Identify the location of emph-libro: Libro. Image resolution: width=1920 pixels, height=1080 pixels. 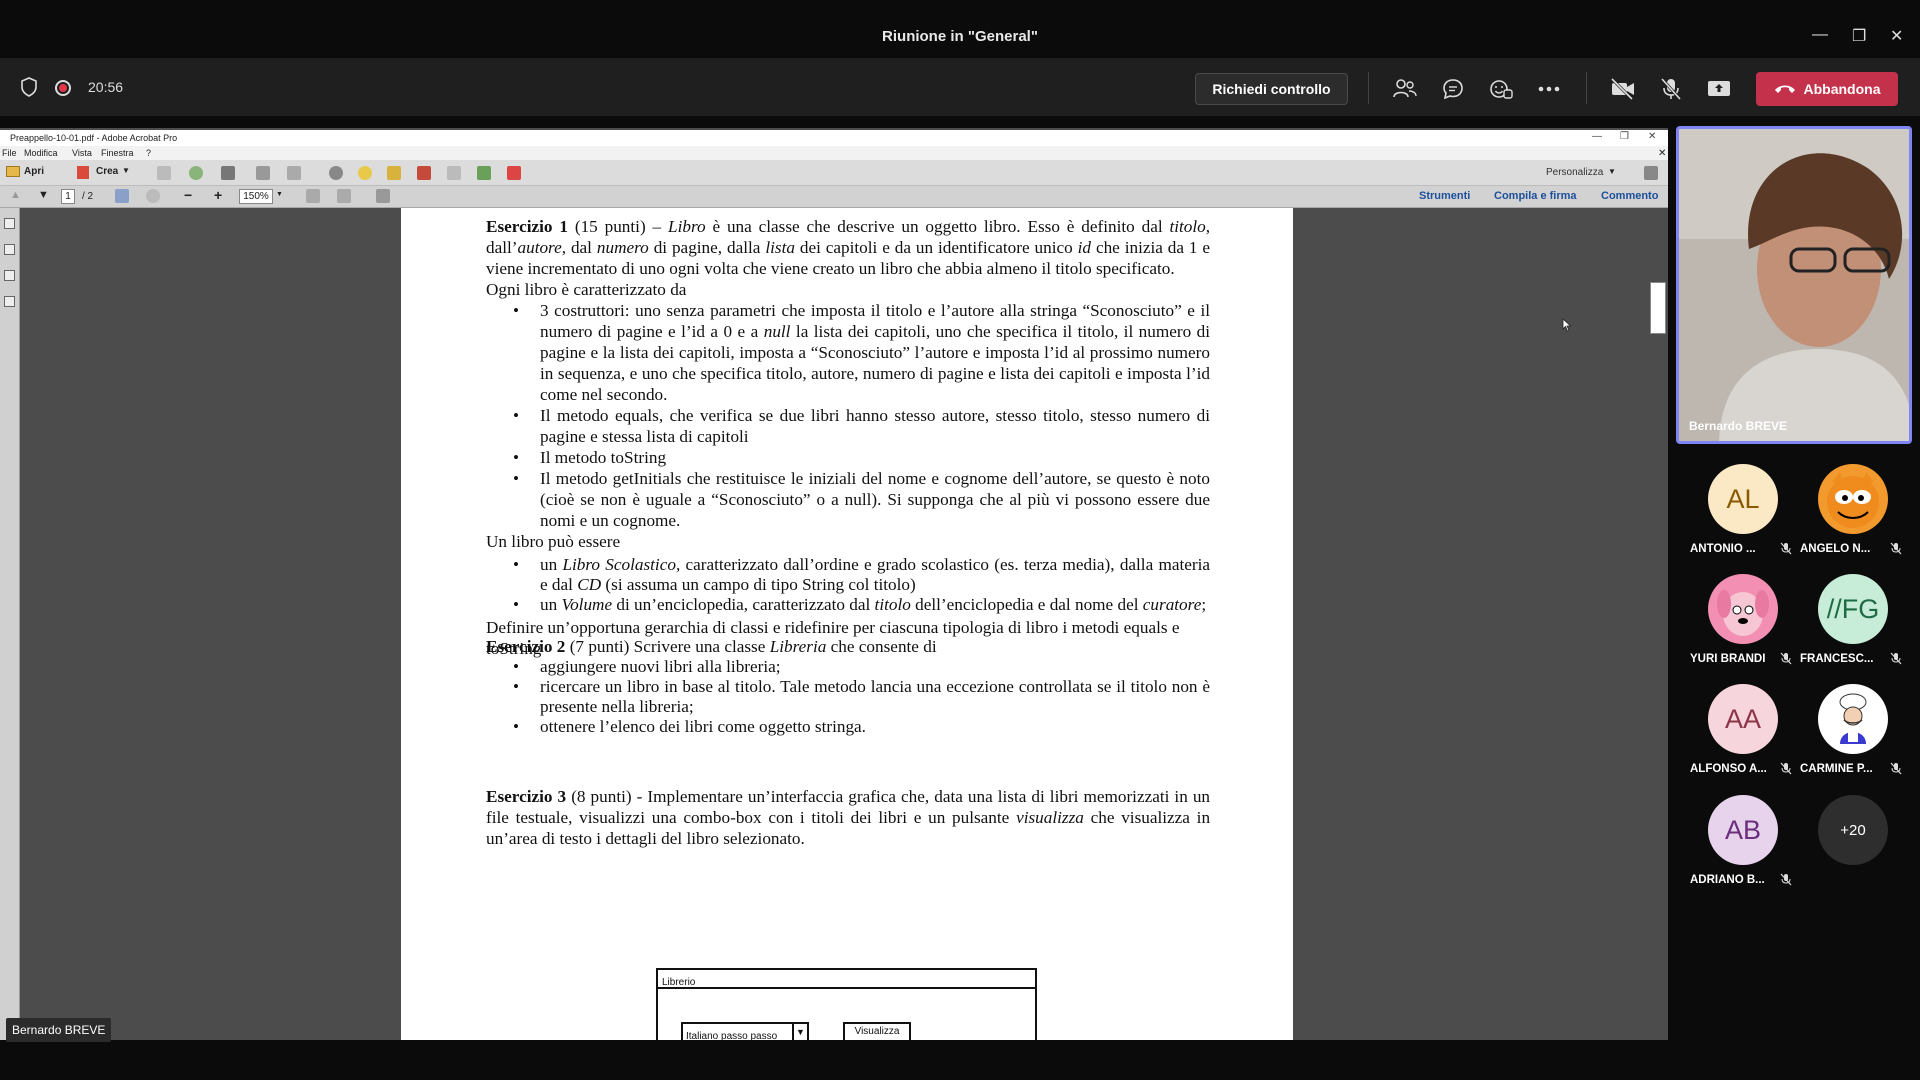
(687, 226).